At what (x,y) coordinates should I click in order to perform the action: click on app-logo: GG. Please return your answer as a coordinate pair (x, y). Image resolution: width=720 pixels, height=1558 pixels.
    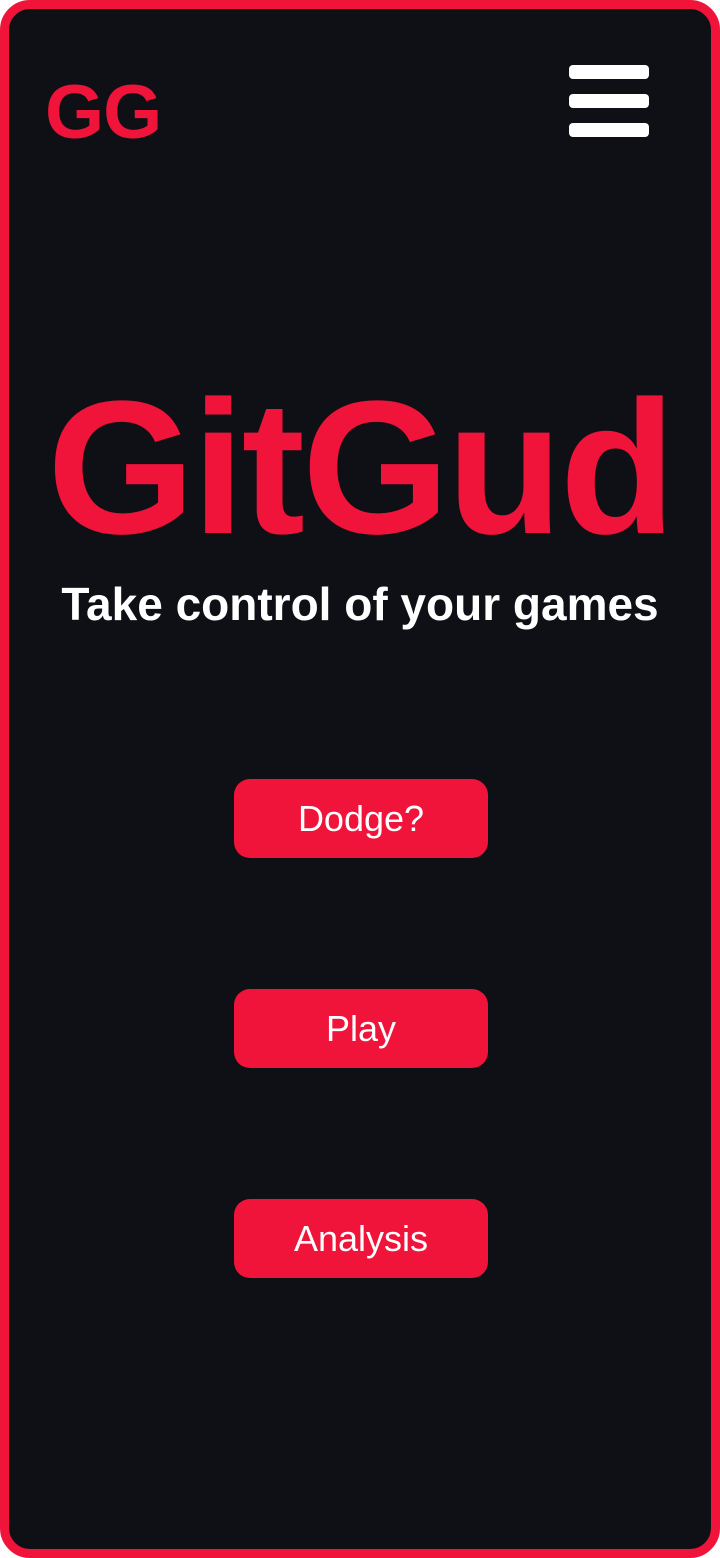
    Looking at the image, I should click on (103, 113).